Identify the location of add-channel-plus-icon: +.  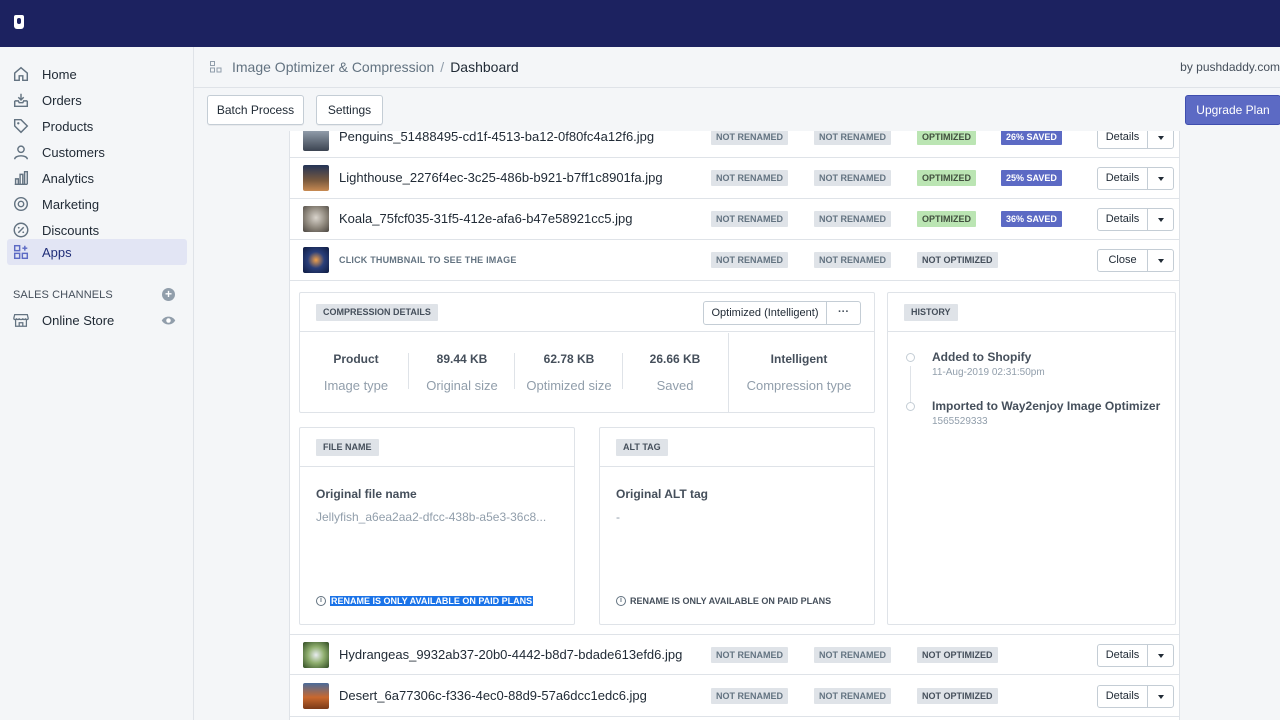
(168, 294).